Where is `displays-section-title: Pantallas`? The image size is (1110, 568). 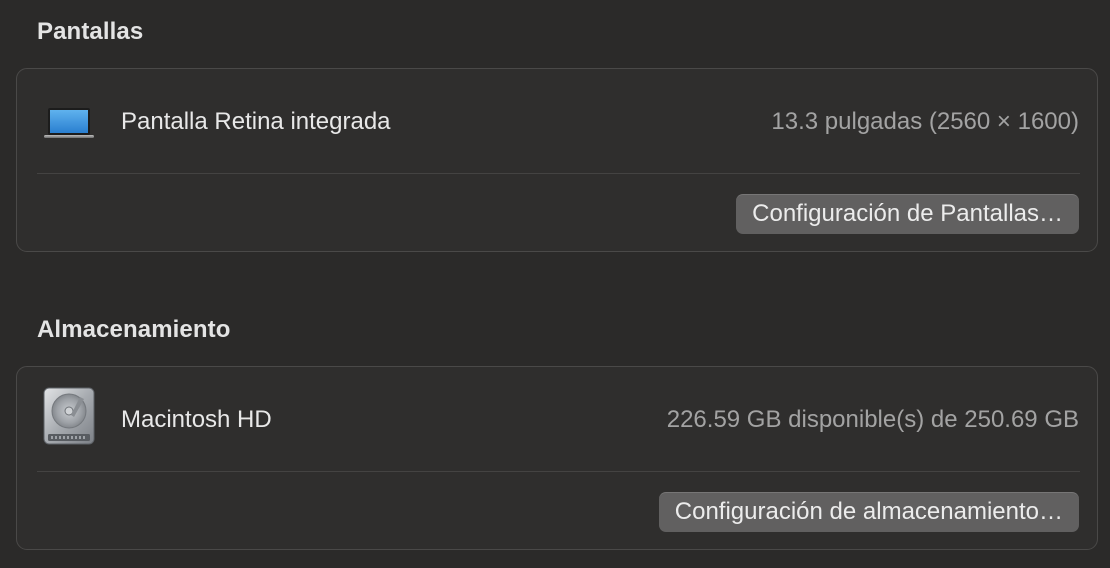
displays-section-title: Pantallas is located at coordinates (90, 31).